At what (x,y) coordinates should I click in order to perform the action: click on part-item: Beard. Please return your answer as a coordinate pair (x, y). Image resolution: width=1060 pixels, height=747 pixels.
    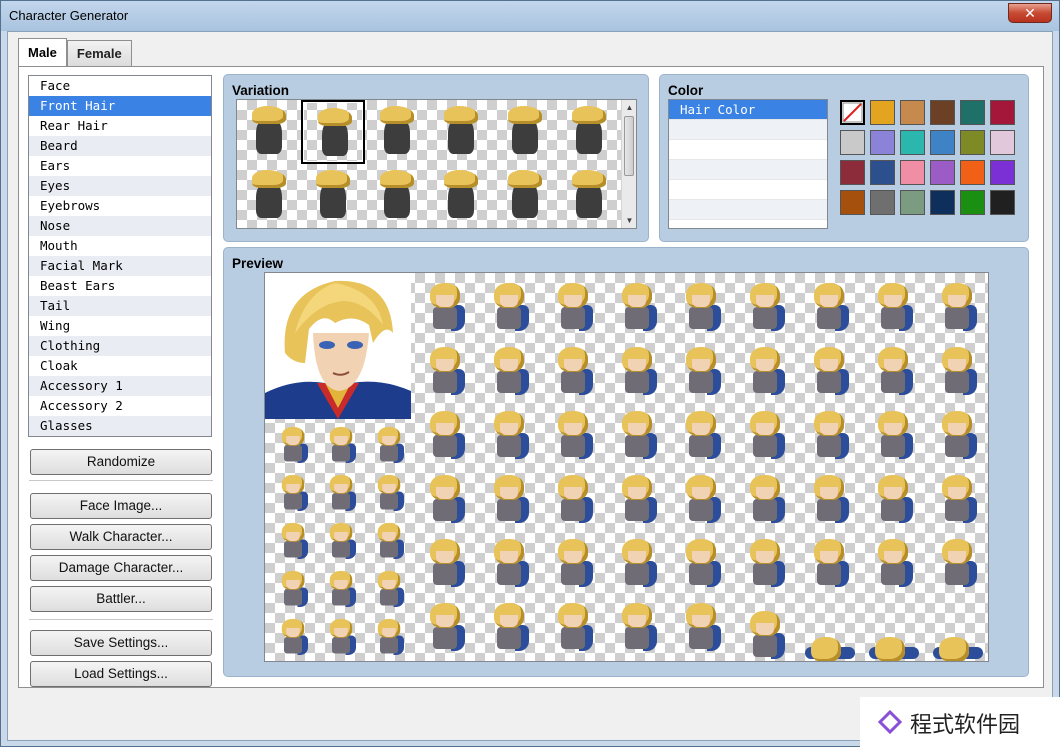
    Looking at the image, I should click on (120, 146).